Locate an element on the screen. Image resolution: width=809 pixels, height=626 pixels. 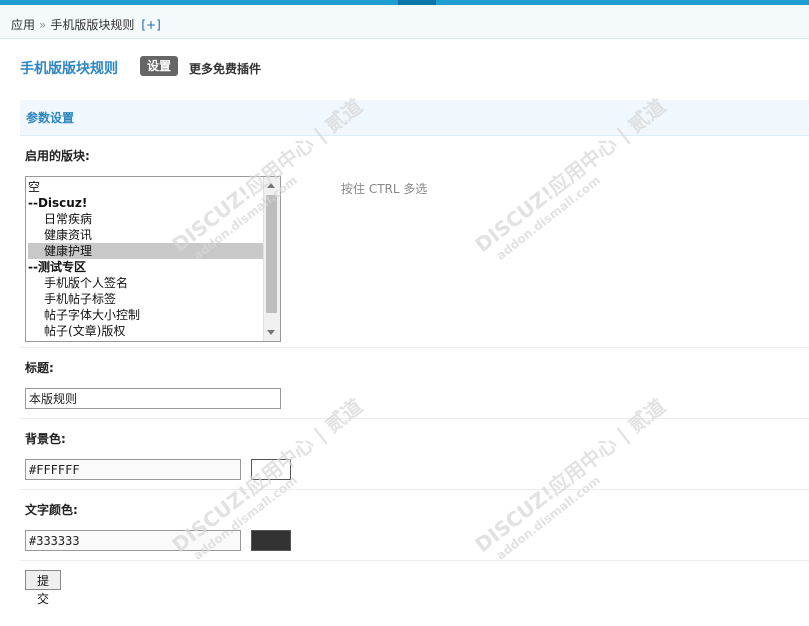
more-plugins-link: 更多免费插件 is located at coordinates (225, 68).